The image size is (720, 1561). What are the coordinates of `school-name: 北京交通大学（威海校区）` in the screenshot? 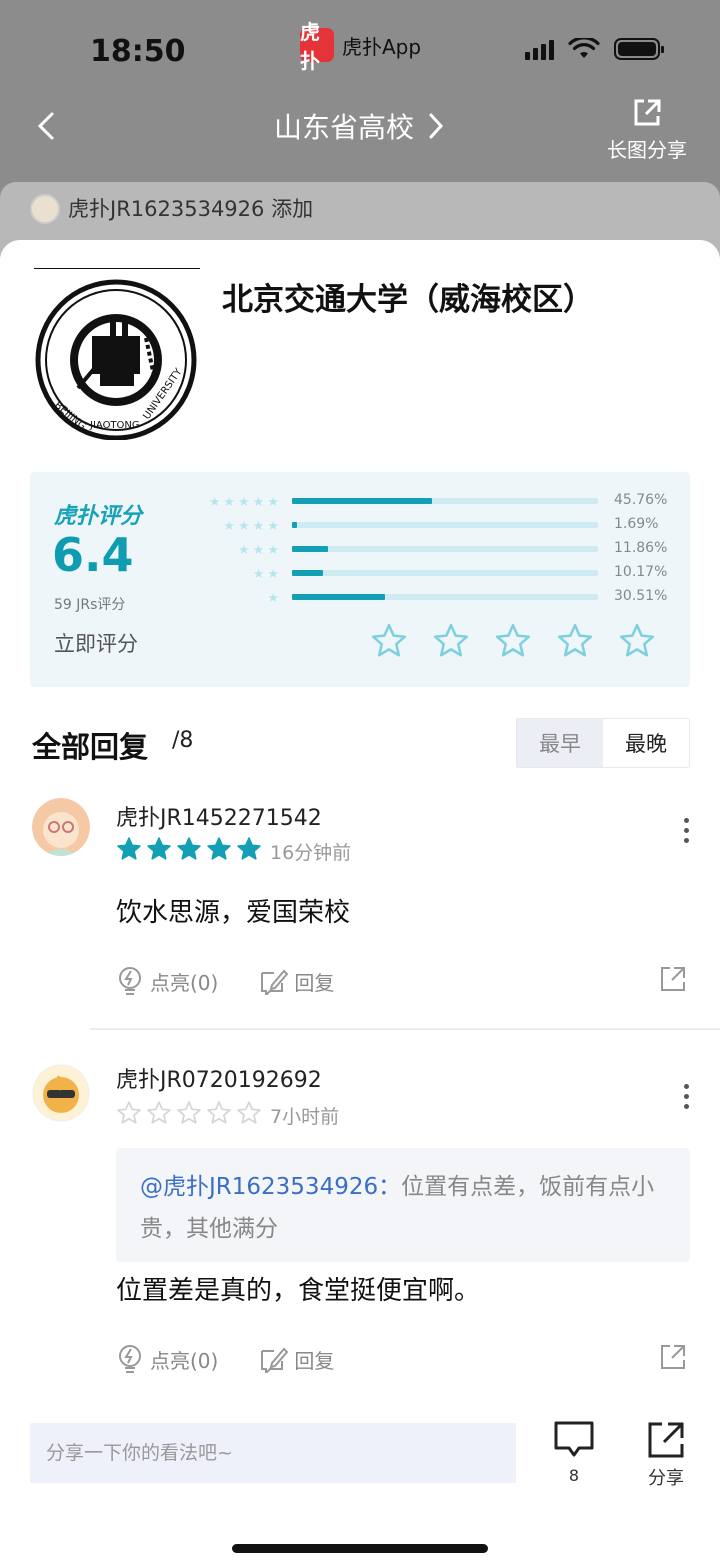 It's located at (408, 300).